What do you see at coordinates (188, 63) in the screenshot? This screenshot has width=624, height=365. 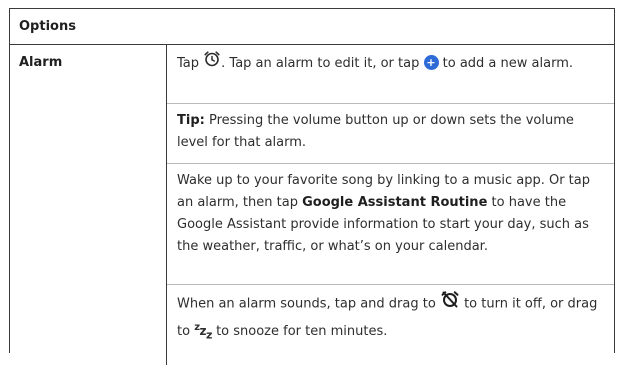 I see `p1-text-before-clock: Tap` at bounding box center [188, 63].